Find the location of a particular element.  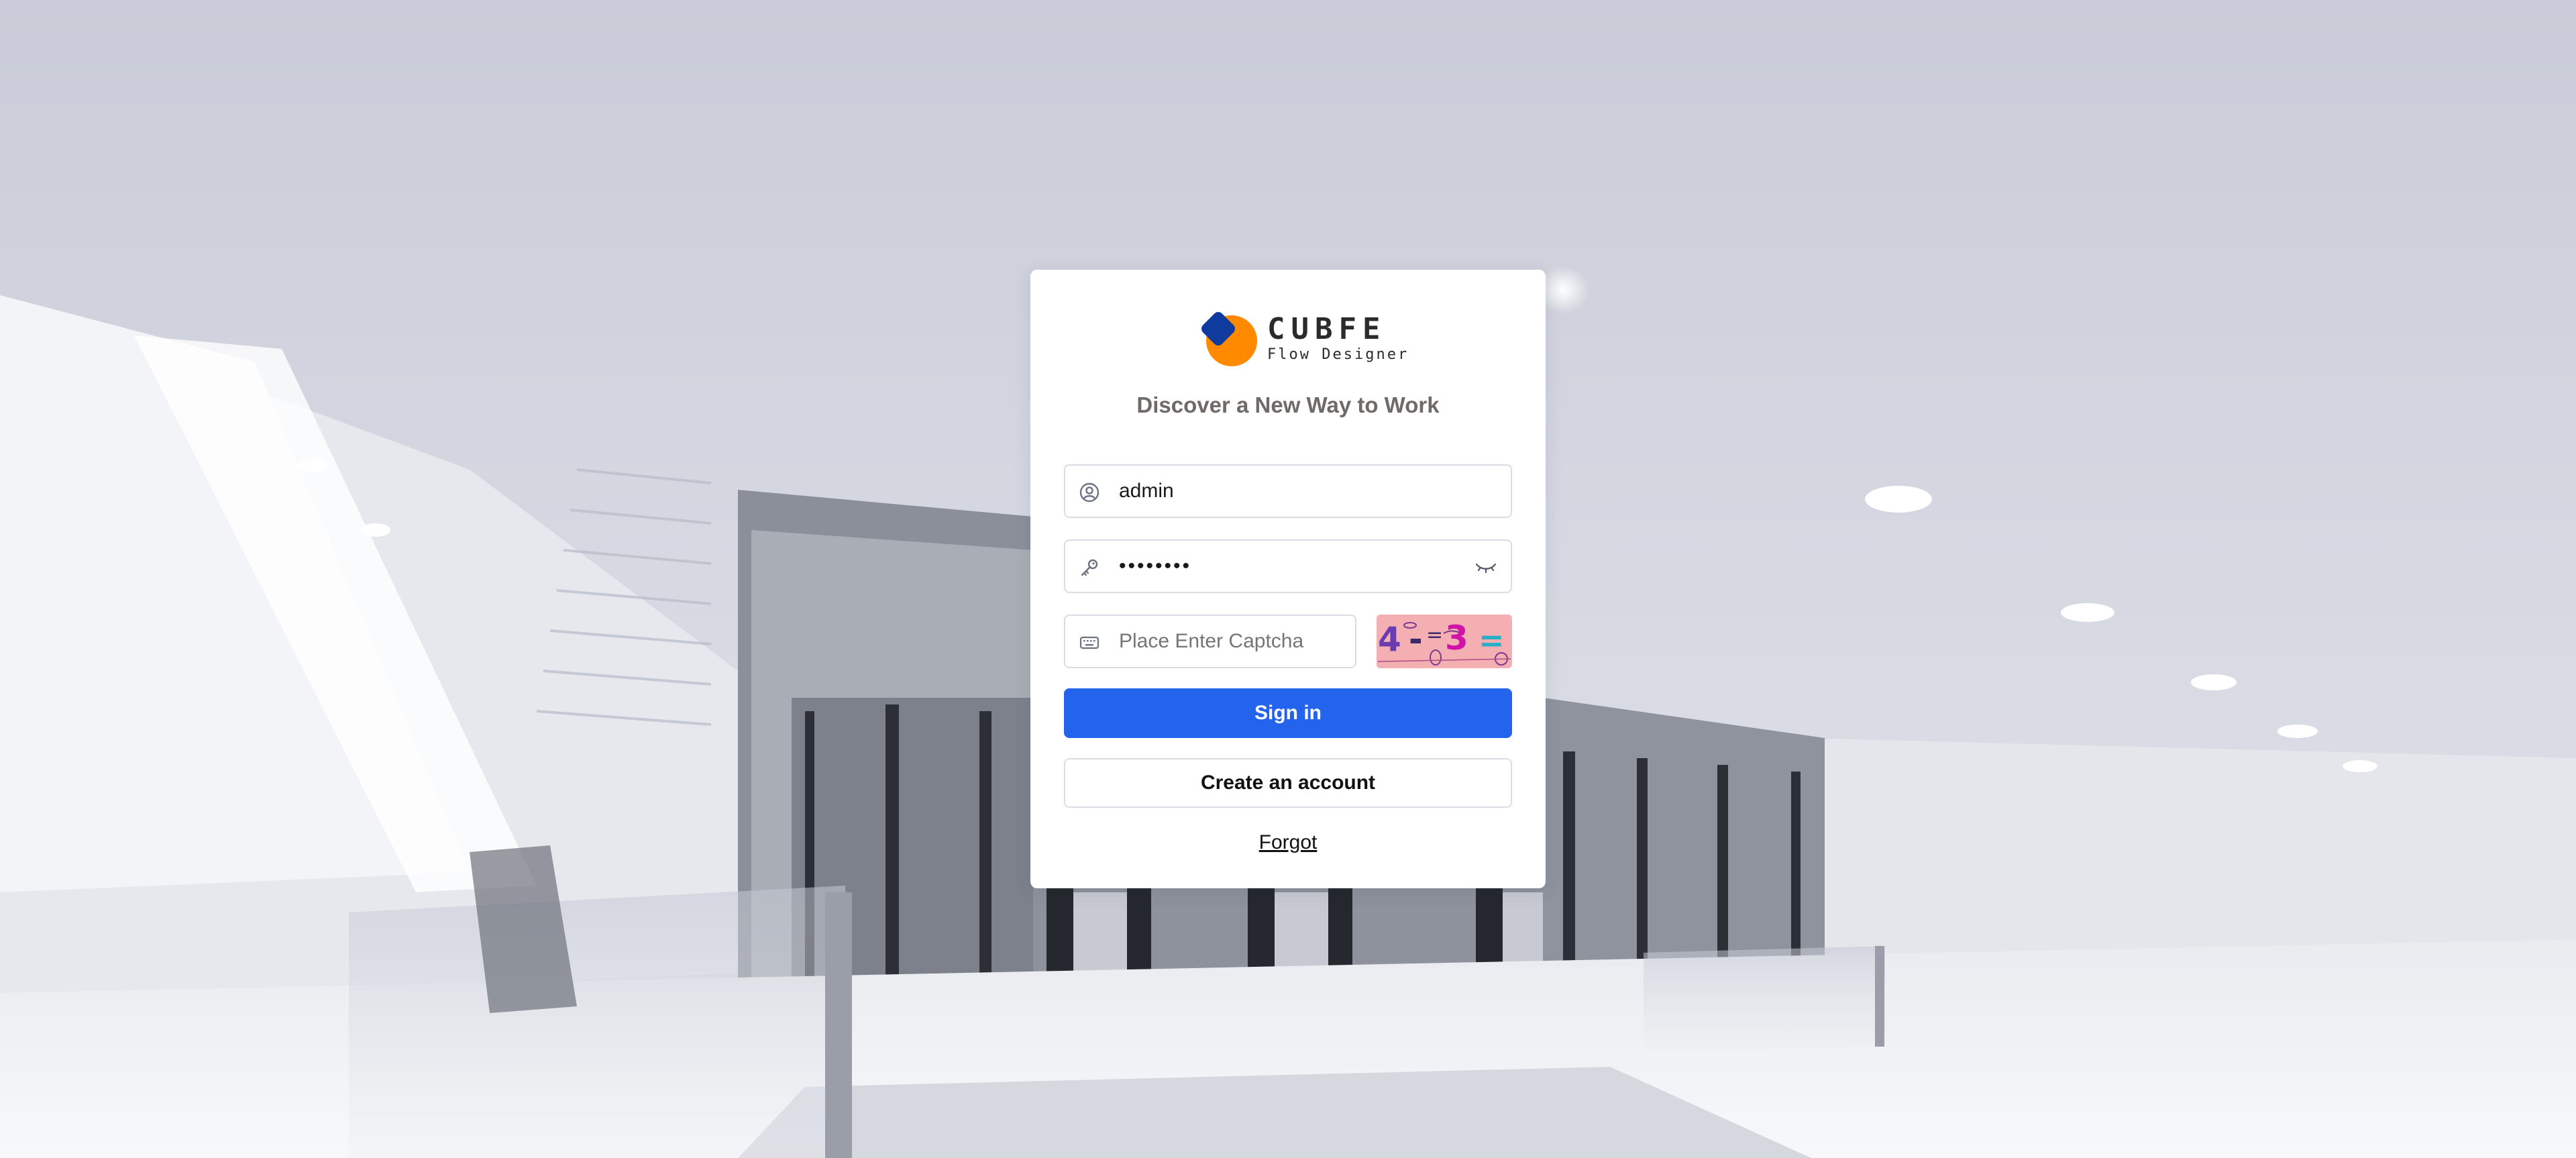

password-field: •••••••• is located at coordinates (1288, 566).